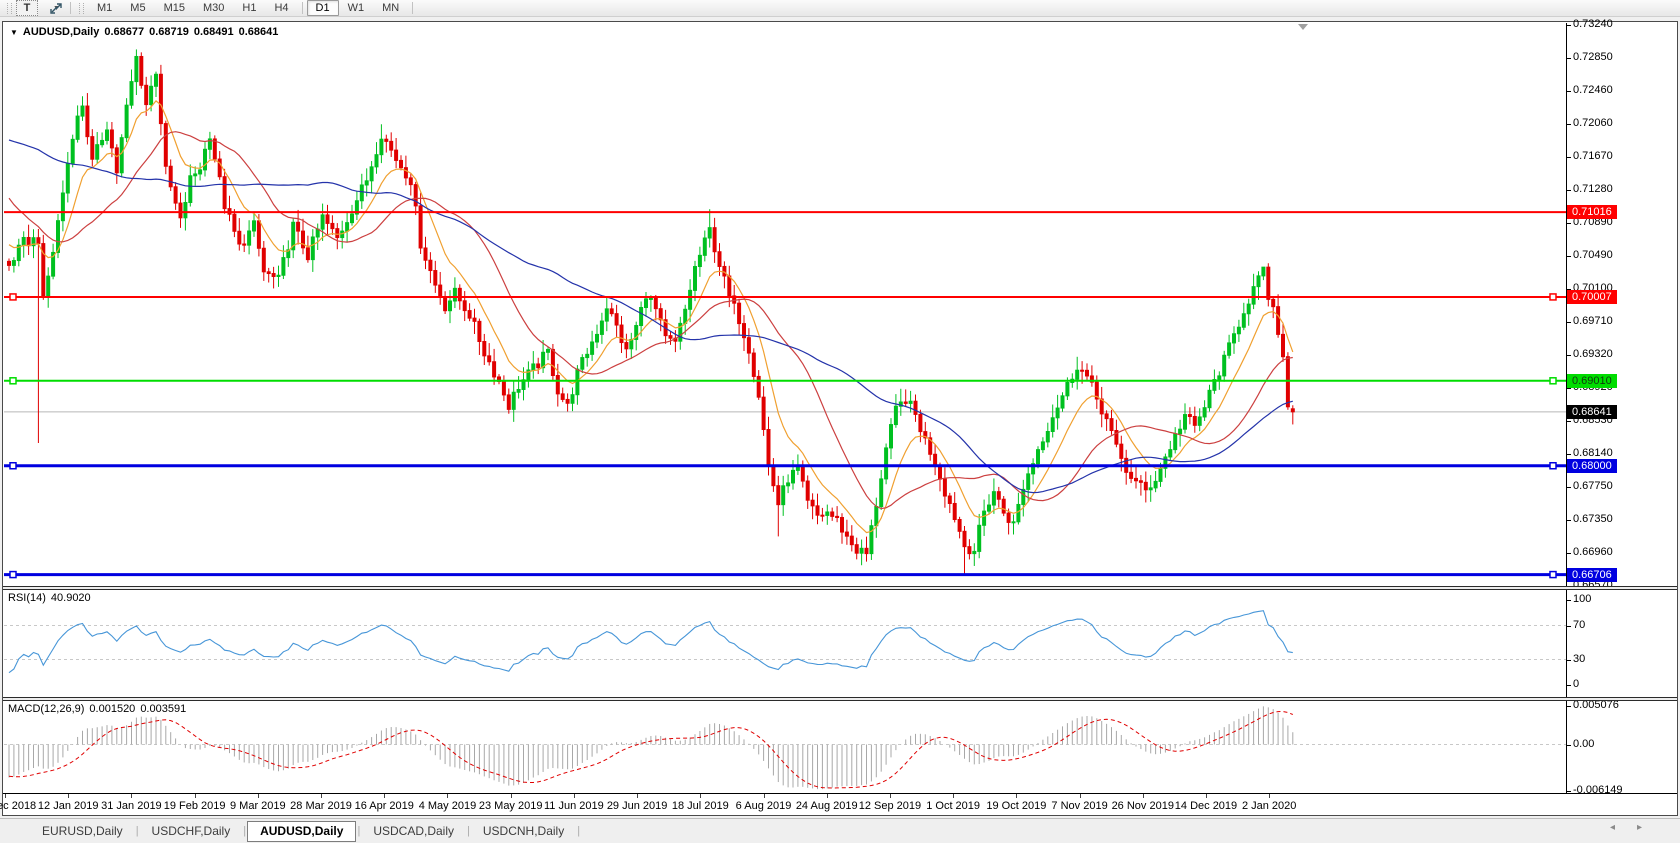 Image resolution: width=1680 pixels, height=843 pixels. What do you see at coordinates (14, 32) in the screenshot?
I see `collapse-triangle-icon: ▼` at bounding box center [14, 32].